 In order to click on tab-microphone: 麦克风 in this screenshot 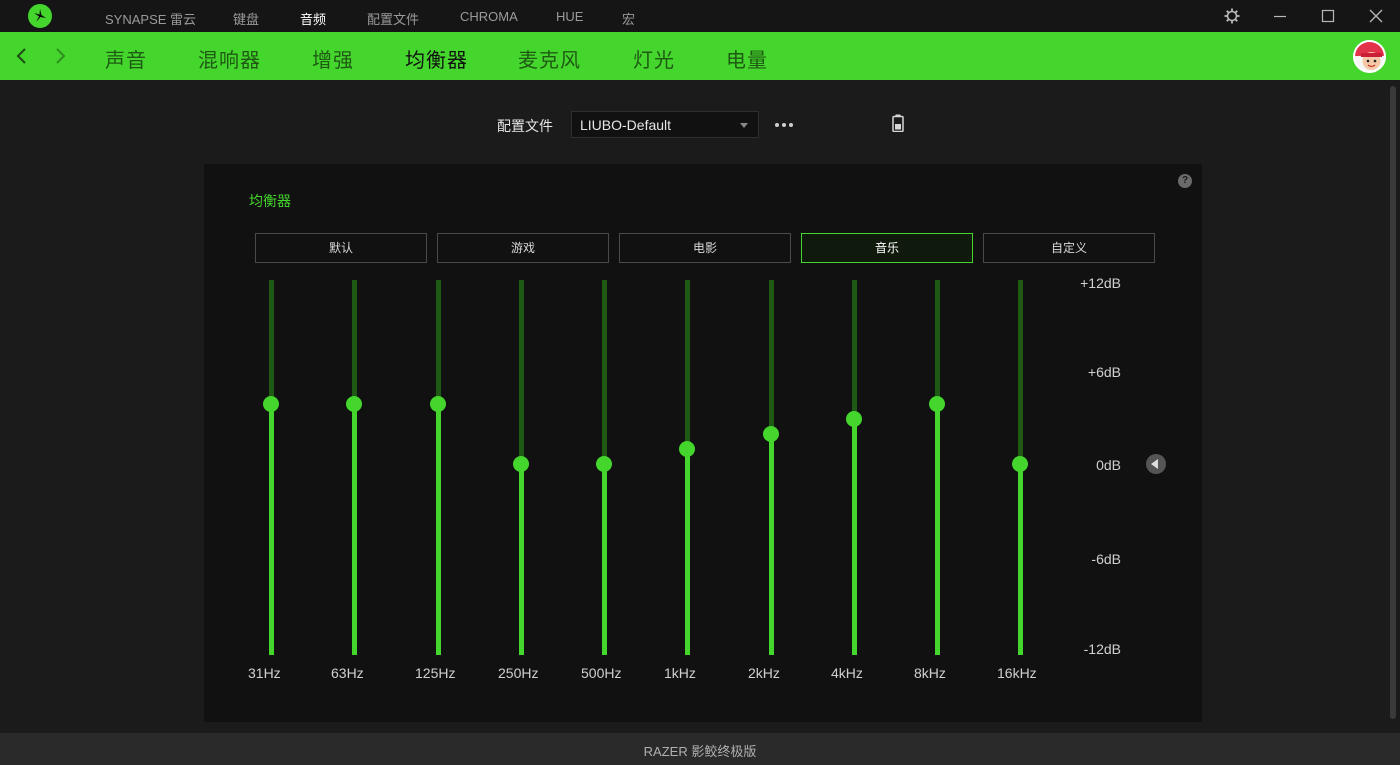, I will do `click(549, 58)`.